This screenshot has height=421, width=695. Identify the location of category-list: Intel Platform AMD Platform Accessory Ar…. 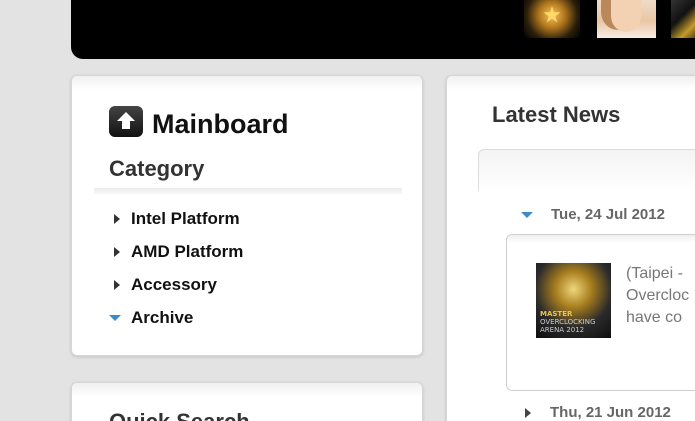
(176, 268).